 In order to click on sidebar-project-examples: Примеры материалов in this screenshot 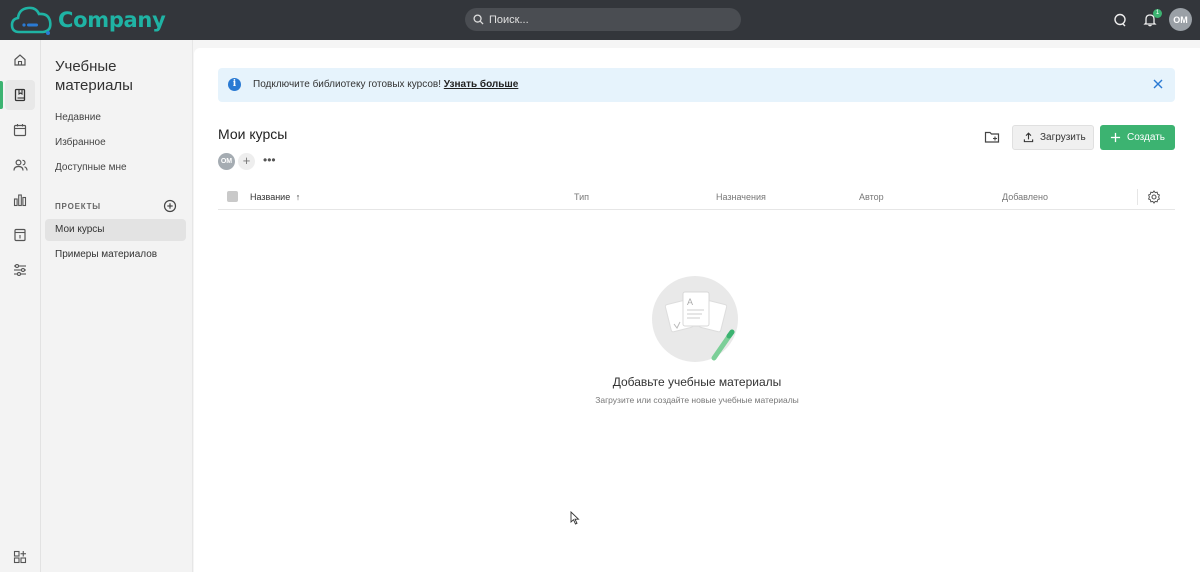, I will do `click(115, 255)`.